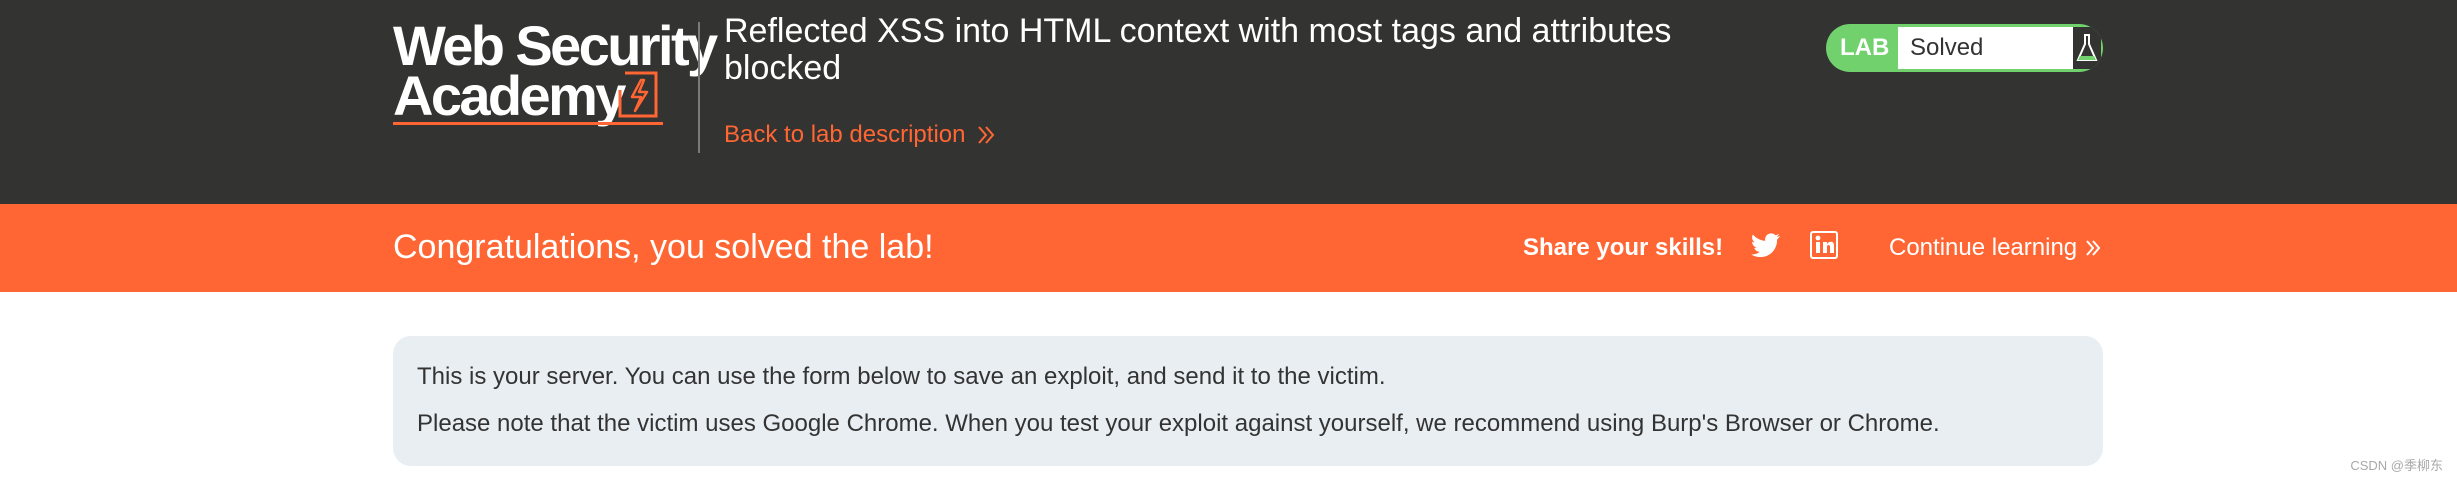 The height and width of the screenshot is (481, 2457). Describe the element at coordinates (663, 247) in the screenshot. I see `congratulations-message: Congratulations, you solved the lab!` at that location.